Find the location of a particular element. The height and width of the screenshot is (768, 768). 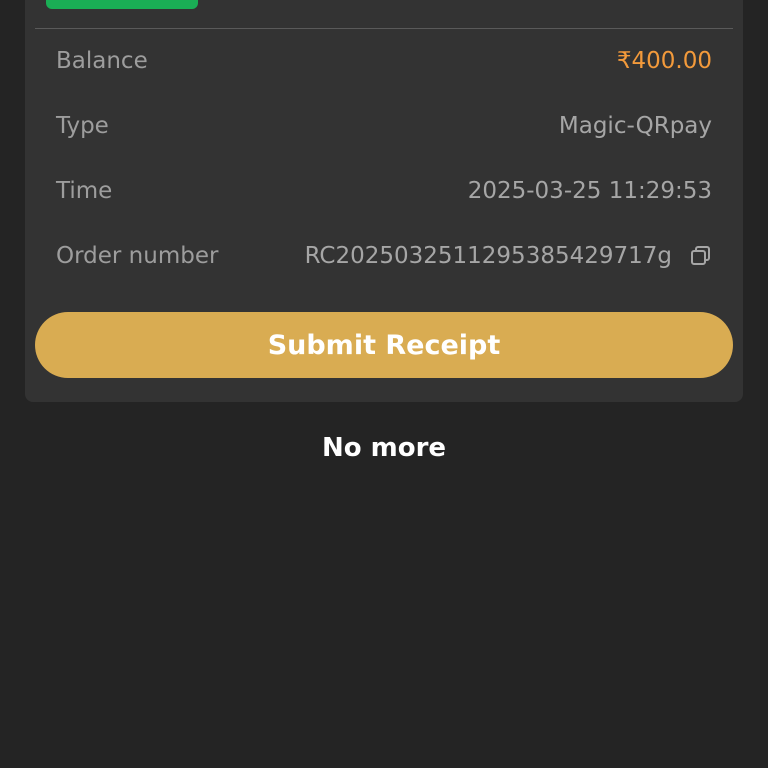

time-row: Time 2025-03-25 11:29:53 is located at coordinates (384, 191).